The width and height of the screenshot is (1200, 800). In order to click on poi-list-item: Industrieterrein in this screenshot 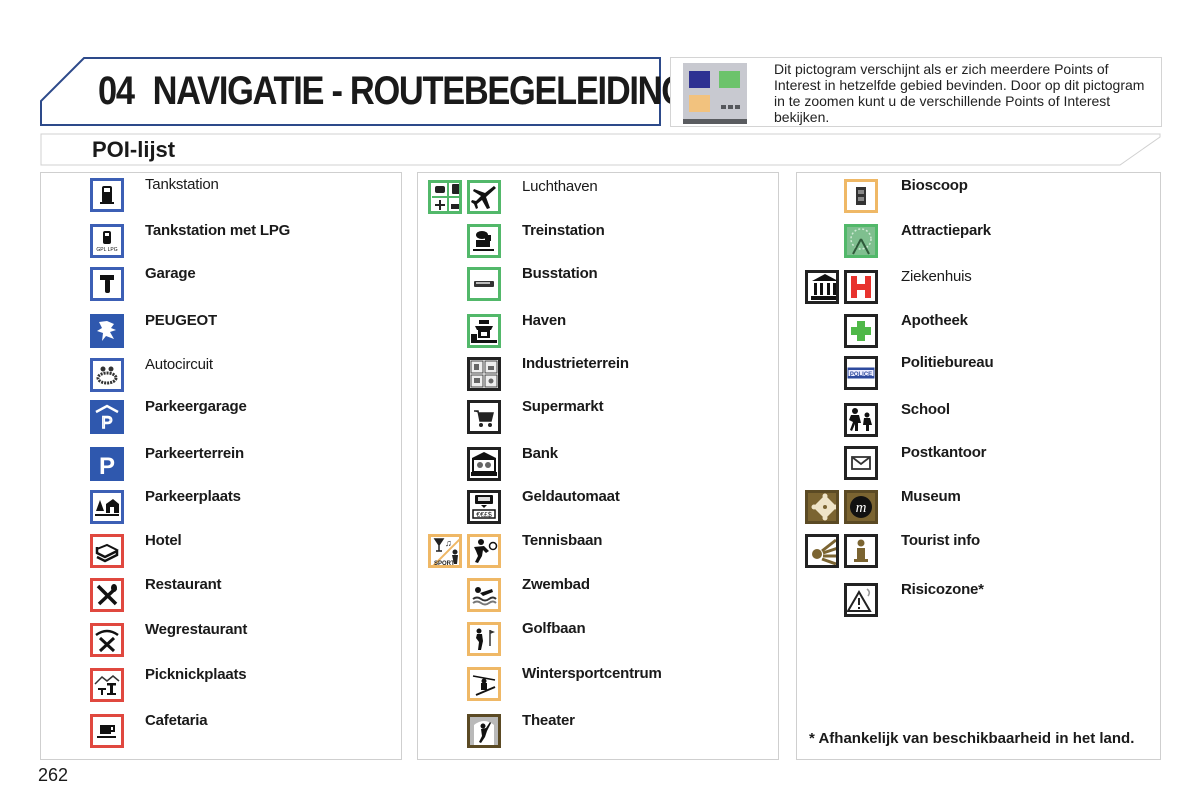, I will do `click(598, 375)`.